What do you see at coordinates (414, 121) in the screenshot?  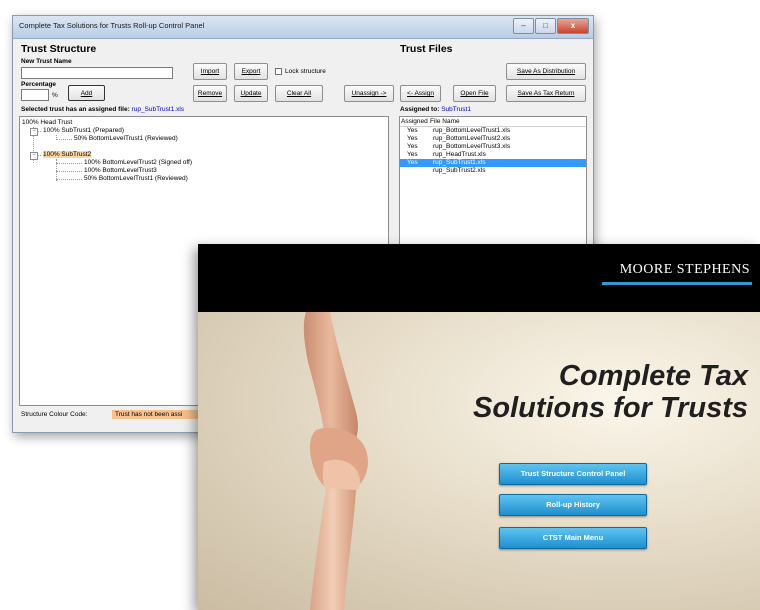 I see `column-header-assigned: Assigned` at bounding box center [414, 121].